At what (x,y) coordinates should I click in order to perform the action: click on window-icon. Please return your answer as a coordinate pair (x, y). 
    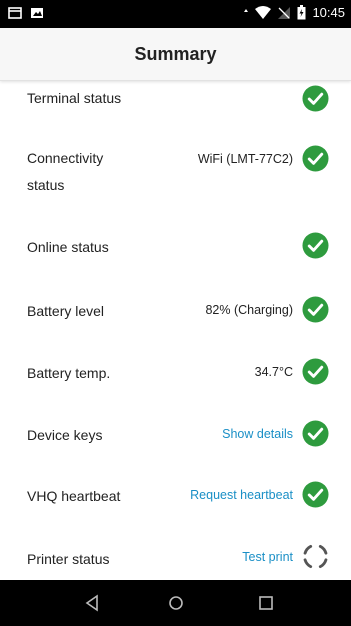
    Looking at the image, I should click on (15, 13).